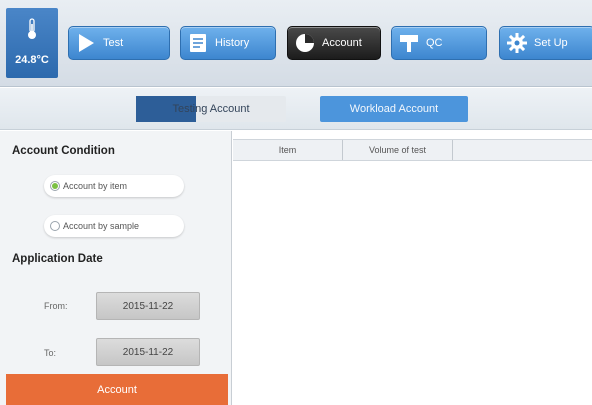 Image resolution: width=592 pixels, height=405 pixels. I want to click on radio-account-by-item-label: Account by item, so click(95, 186).